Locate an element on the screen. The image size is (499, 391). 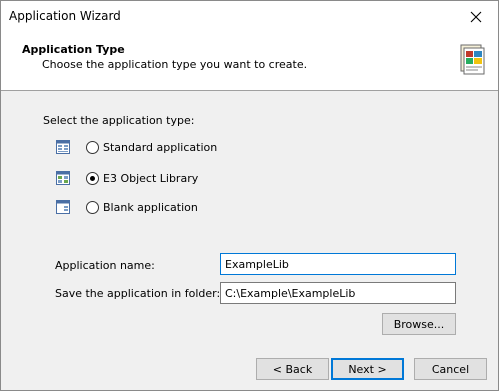
blank-app-icon is located at coordinates (63, 207).